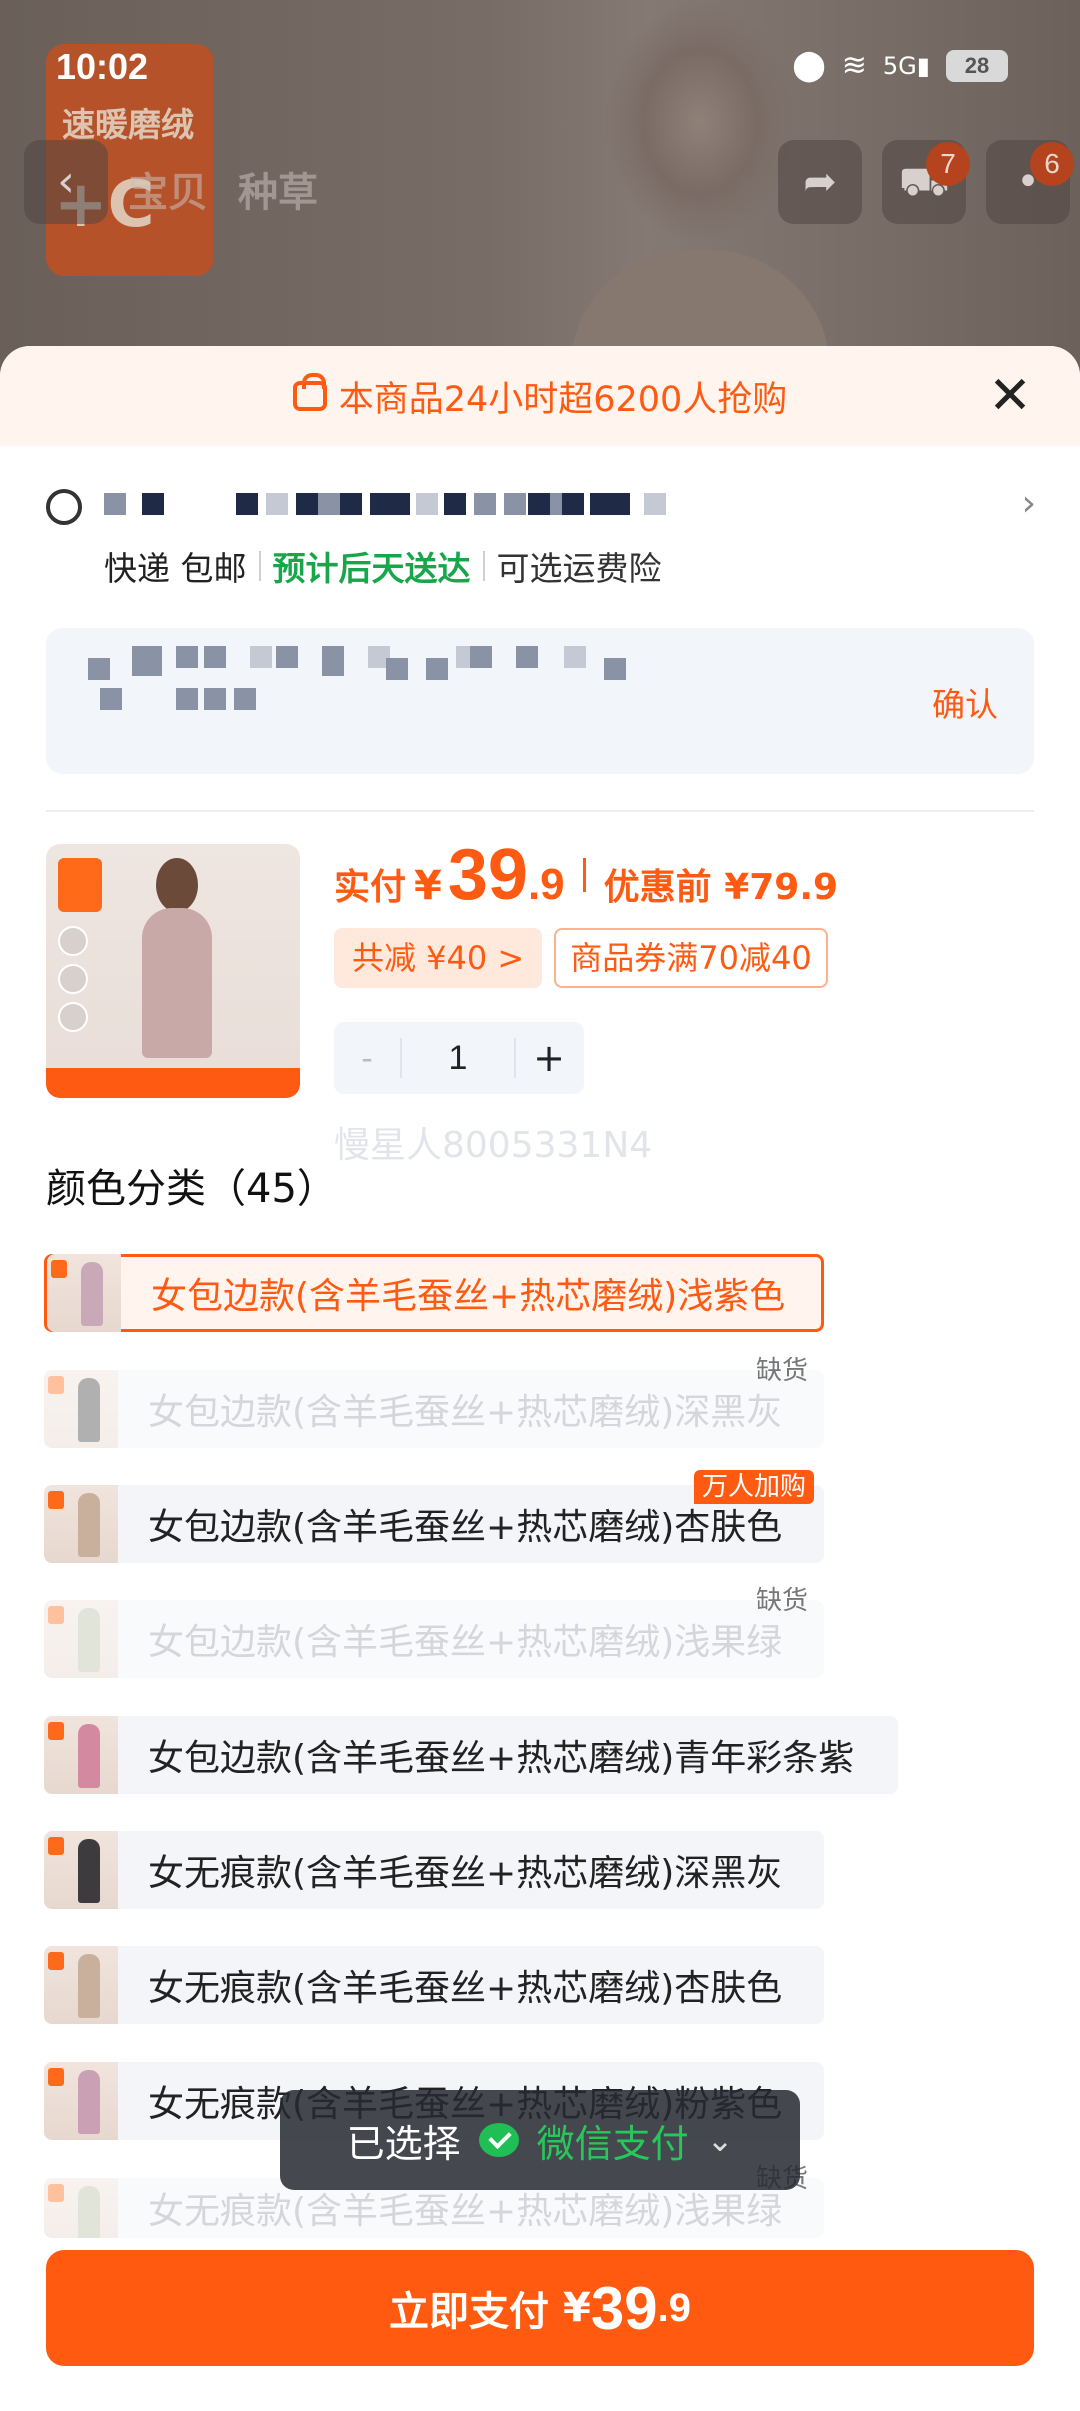 This screenshot has width=1080, height=2411. Describe the element at coordinates (906, 65) in the screenshot. I see `signal-icon: 5G▮` at that location.